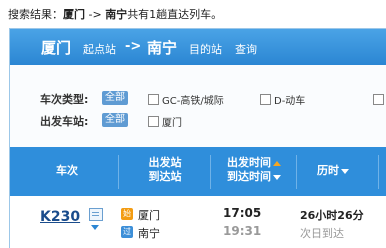  What do you see at coordinates (67, 171) in the screenshot?
I see `header-train: 车次` at bounding box center [67, 171].